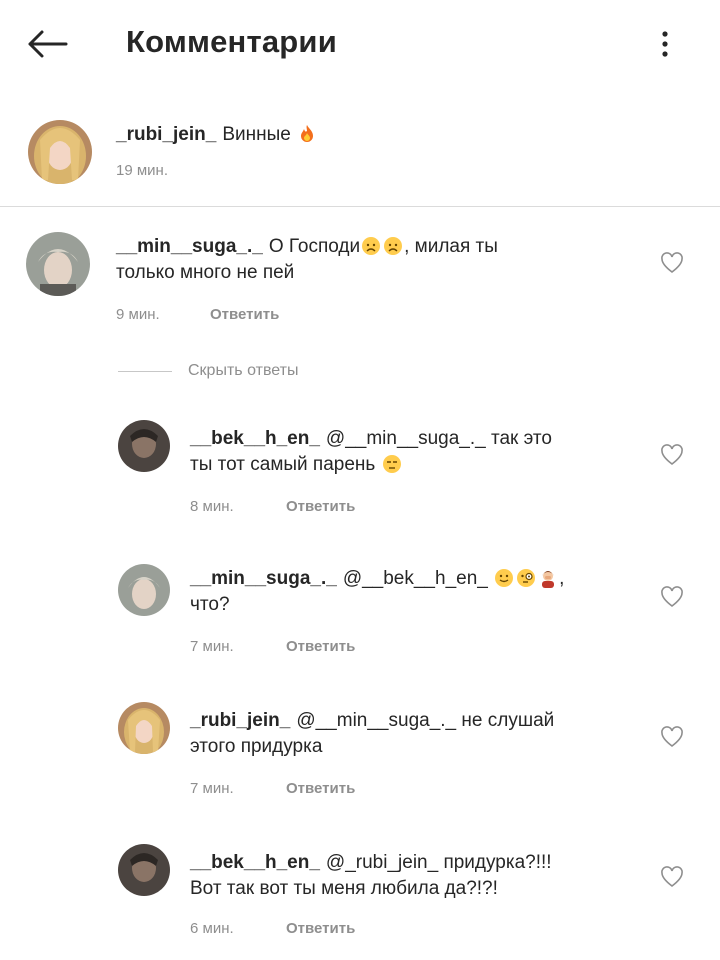 The height and width of the screenshot is (960, 720). What do you see at coordinates (212, 506) in the screenshot?
I see `reply-time: 8 мин.` at bounding box center [212, 506].